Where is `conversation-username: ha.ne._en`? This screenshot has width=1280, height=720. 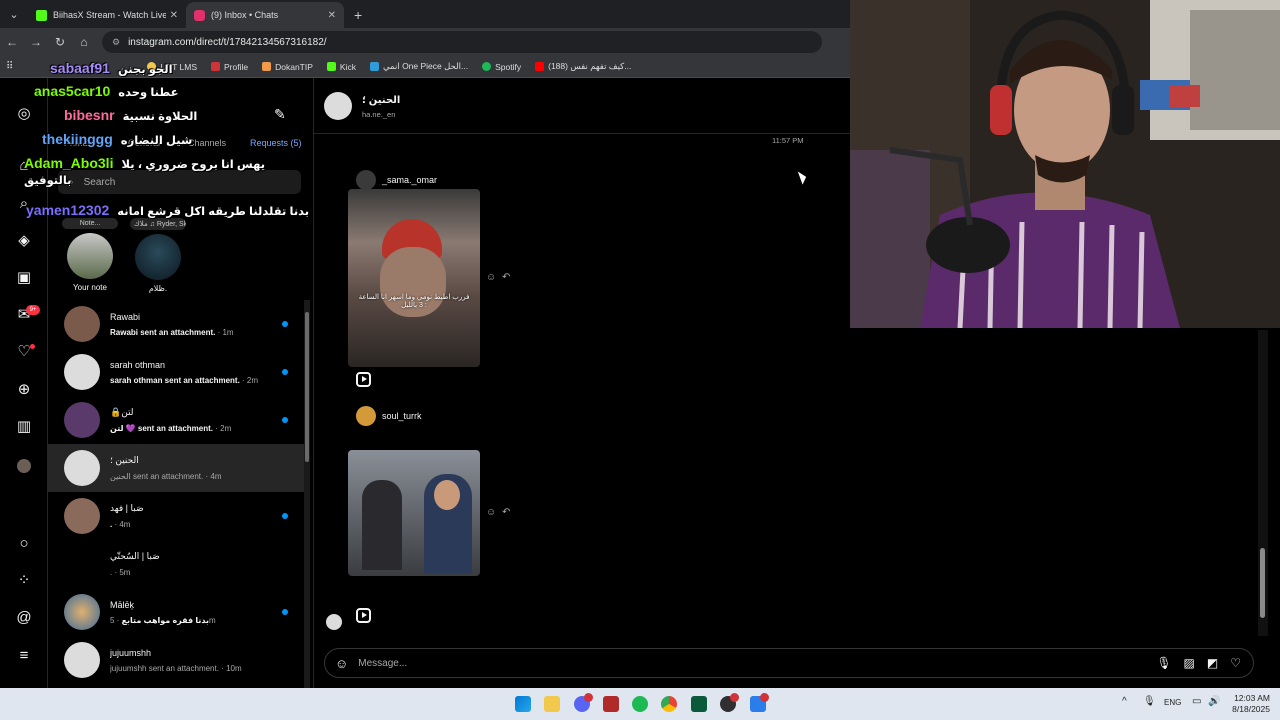
conversation-username: ha.ne._en is located at coordinates (379, 114).